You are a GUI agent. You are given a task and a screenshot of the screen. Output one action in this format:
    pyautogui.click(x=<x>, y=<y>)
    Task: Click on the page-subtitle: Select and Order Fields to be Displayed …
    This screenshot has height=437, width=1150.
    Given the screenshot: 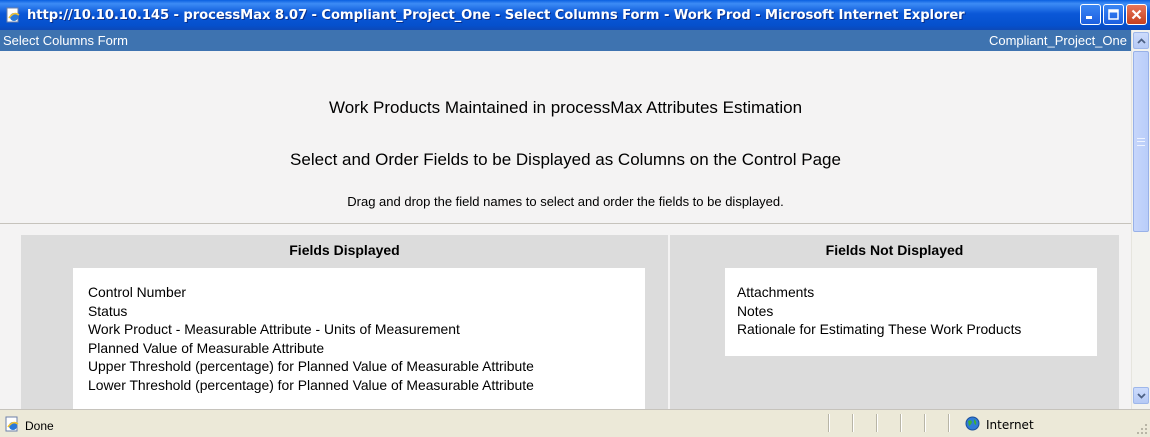 What is the action you would take?
    pyautogui.click(x=565, y=159)
    